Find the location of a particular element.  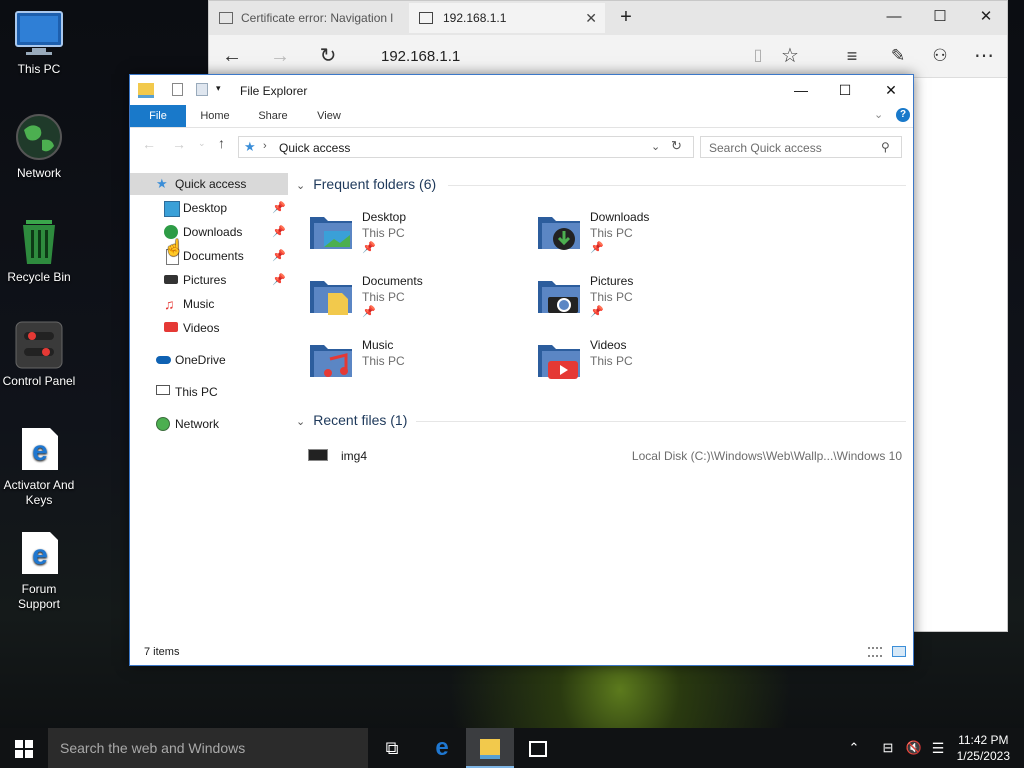

nav-item-documents: Documents 📌 is located at coordinates (209, 256).